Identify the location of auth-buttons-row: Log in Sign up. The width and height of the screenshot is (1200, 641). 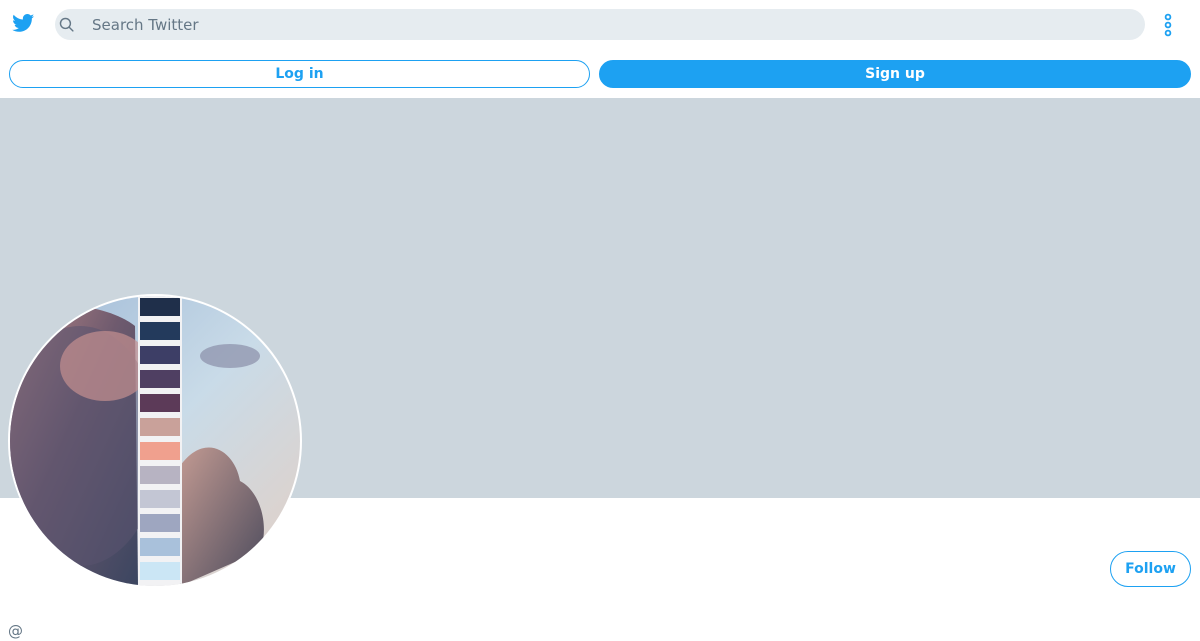
(600, 73).